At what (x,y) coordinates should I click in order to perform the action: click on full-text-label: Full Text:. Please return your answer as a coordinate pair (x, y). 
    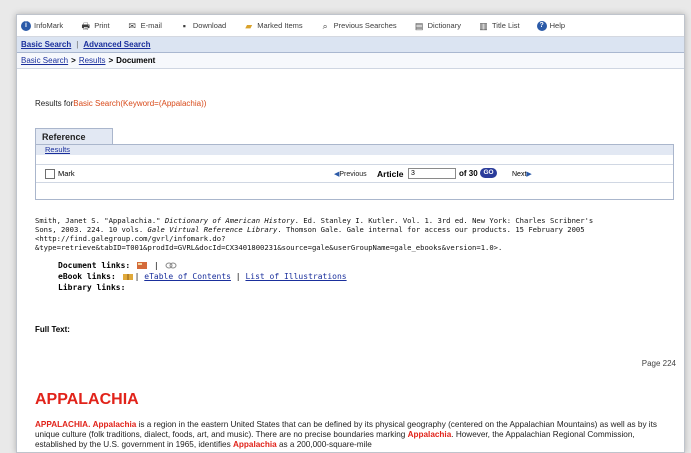
    Looking at the image, I should click on (52, 329).